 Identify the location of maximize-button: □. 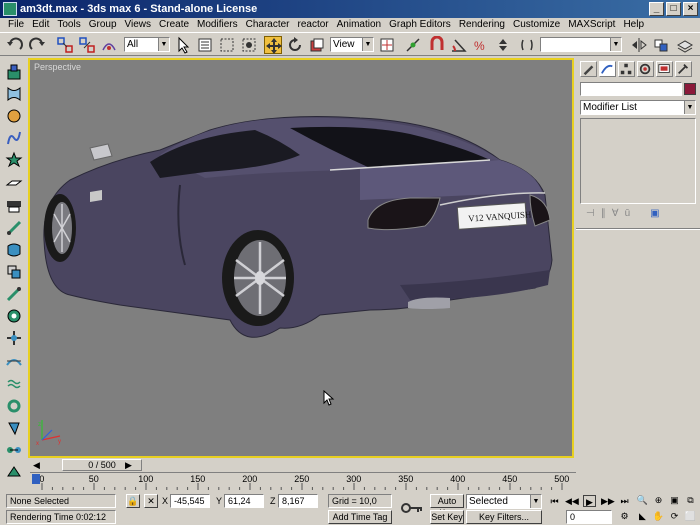
(673, 9).